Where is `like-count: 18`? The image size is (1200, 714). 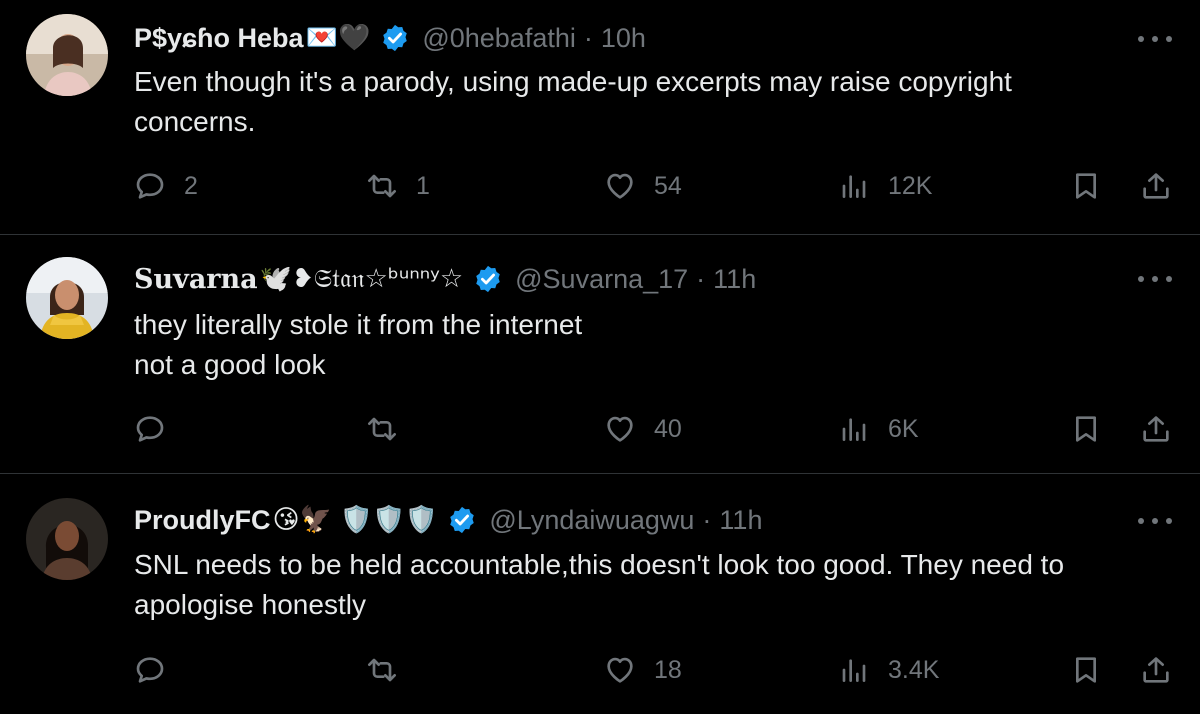
like-count: 18 is located at coordinates (668, 669).